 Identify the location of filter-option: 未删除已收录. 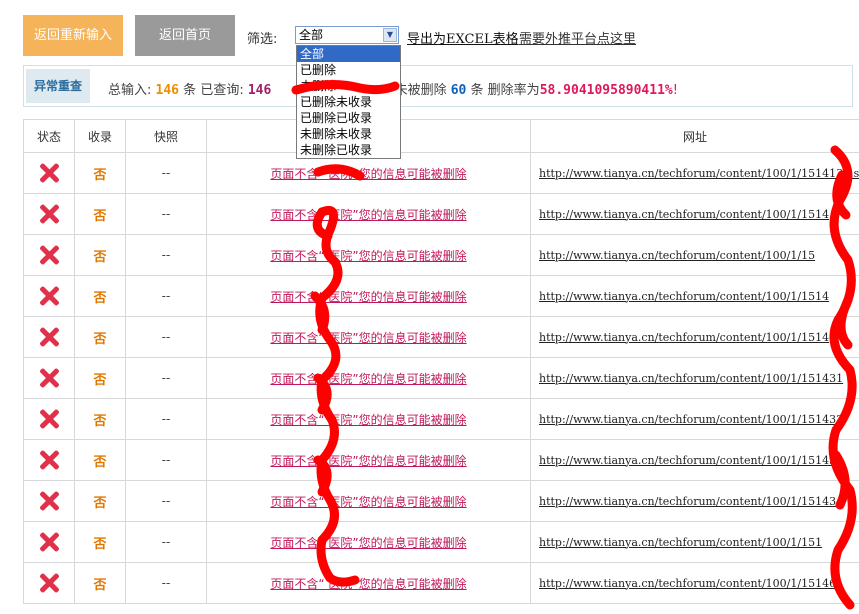
(348, 150).